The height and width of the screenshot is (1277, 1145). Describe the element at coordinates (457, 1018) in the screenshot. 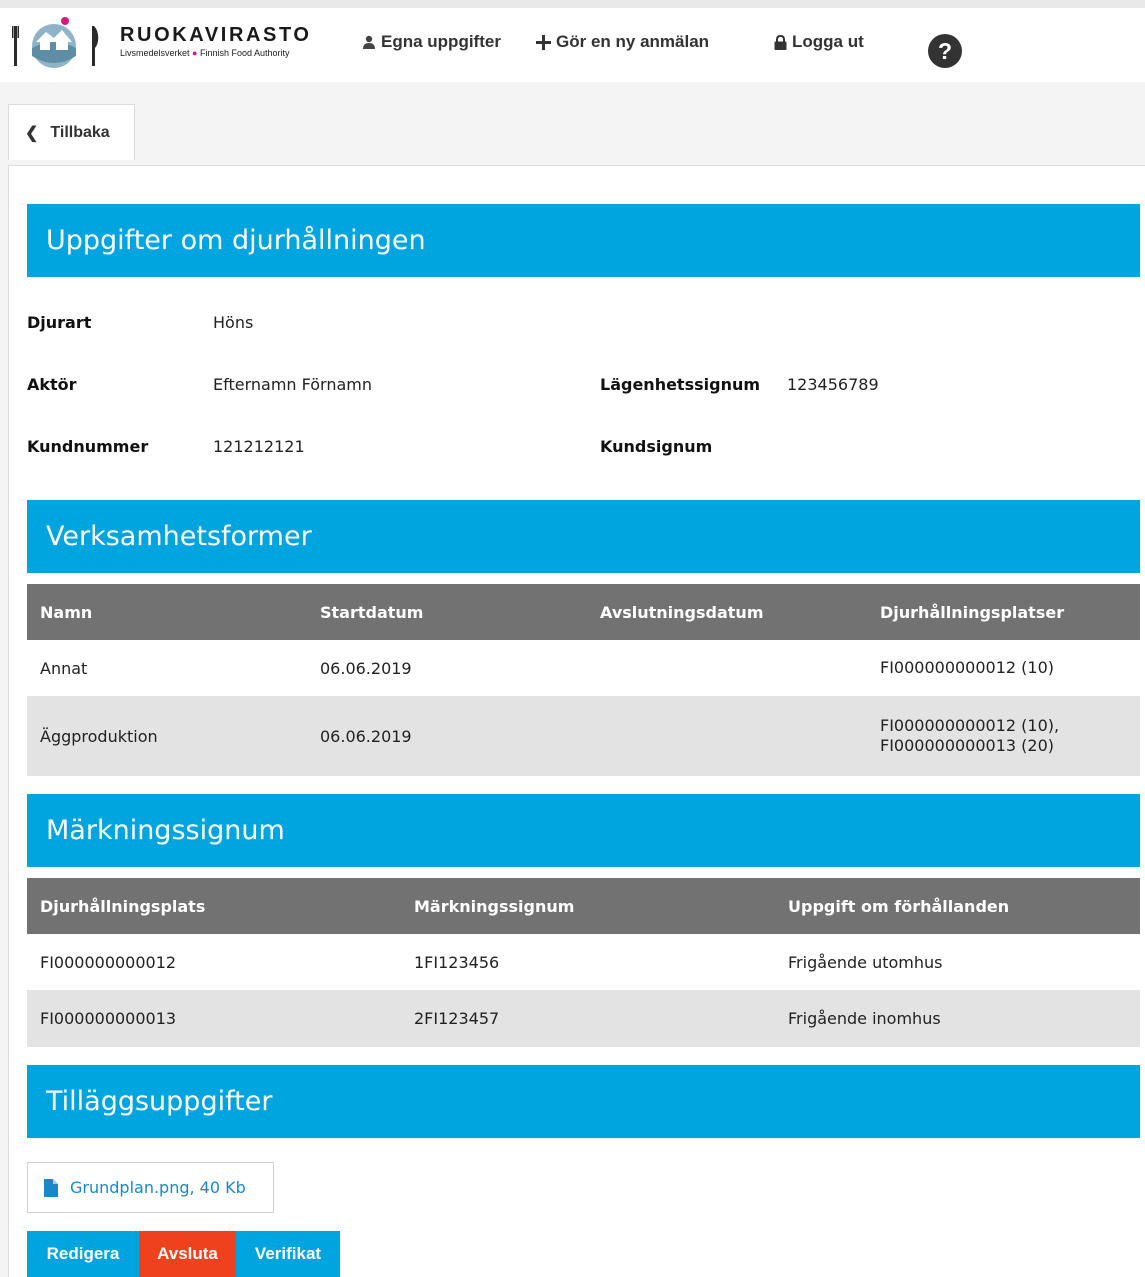

I see `marking-code: 2FI123457` at that location.